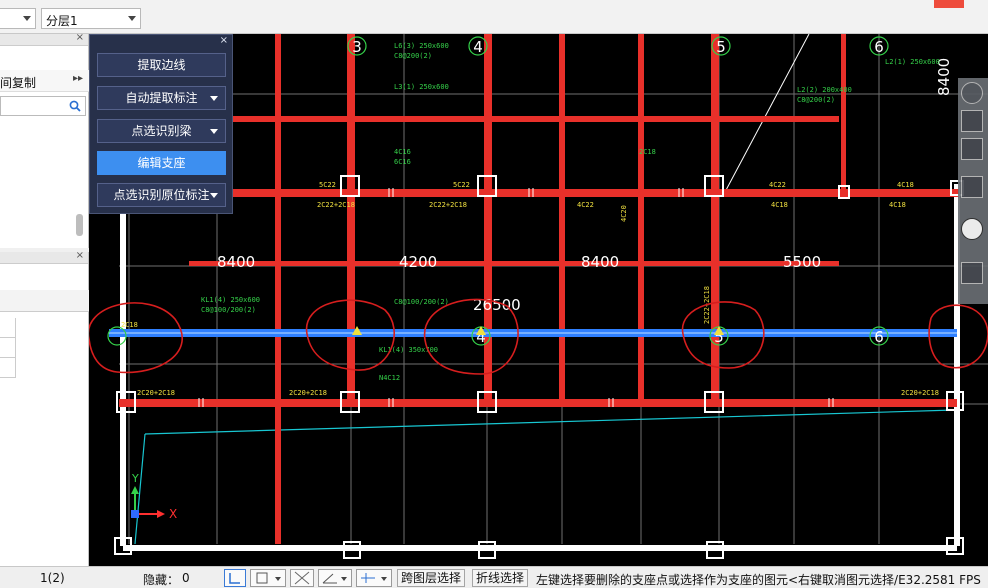 The height and width of the screenshot is (588, 988). I want to click on search-icon, so click(75, 106).